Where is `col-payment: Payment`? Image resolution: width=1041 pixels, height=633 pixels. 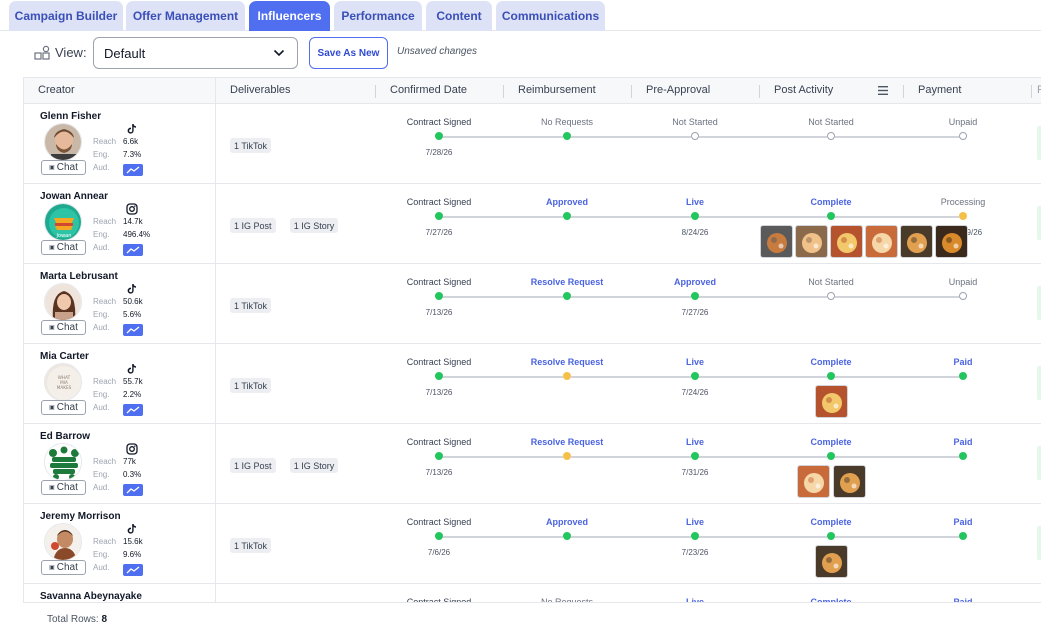
col-payment: Payment is located at coordinates (939, 90).